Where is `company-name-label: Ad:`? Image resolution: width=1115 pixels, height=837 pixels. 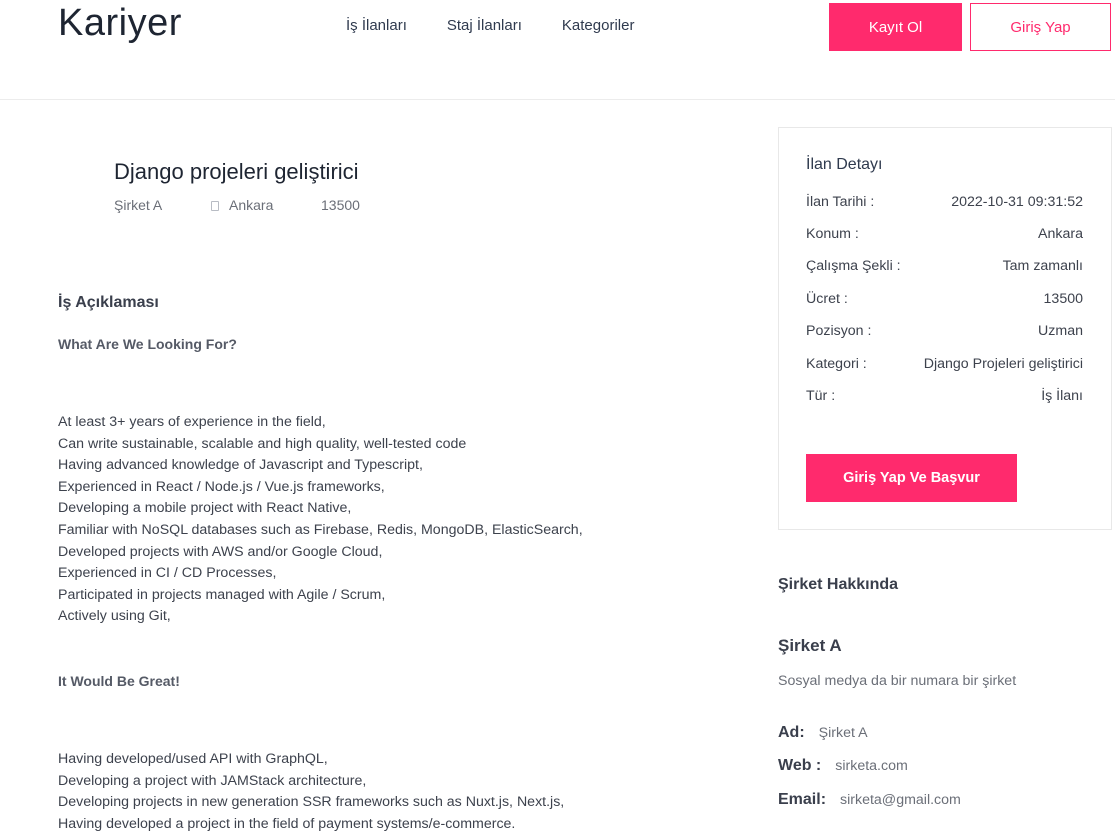 company-name-label: Ad: is located at coordinates (791, 732).